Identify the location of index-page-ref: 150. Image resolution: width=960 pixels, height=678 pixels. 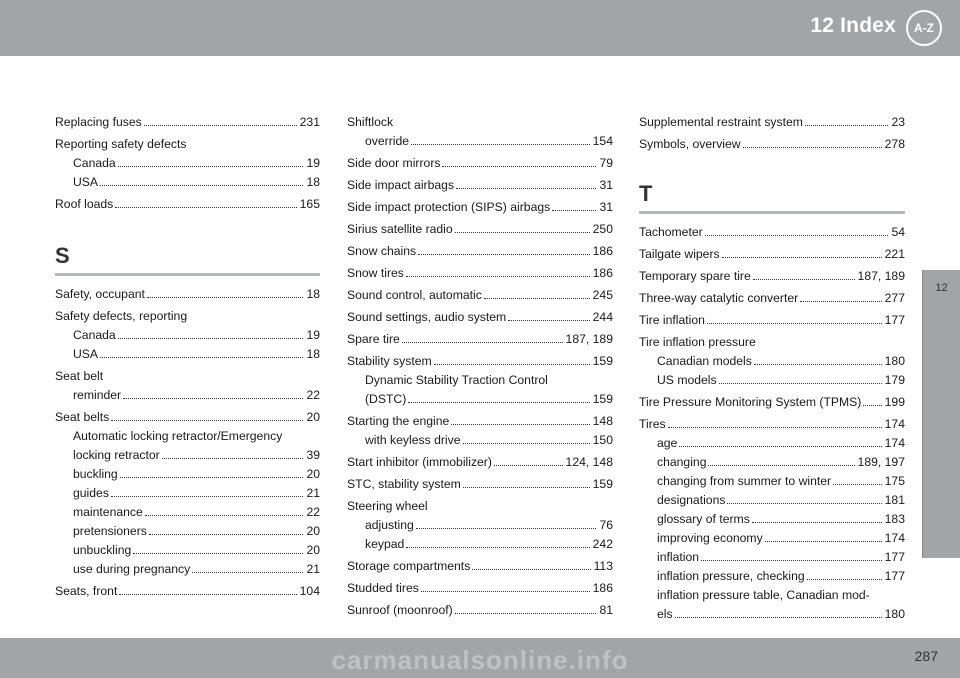
(602, 440).